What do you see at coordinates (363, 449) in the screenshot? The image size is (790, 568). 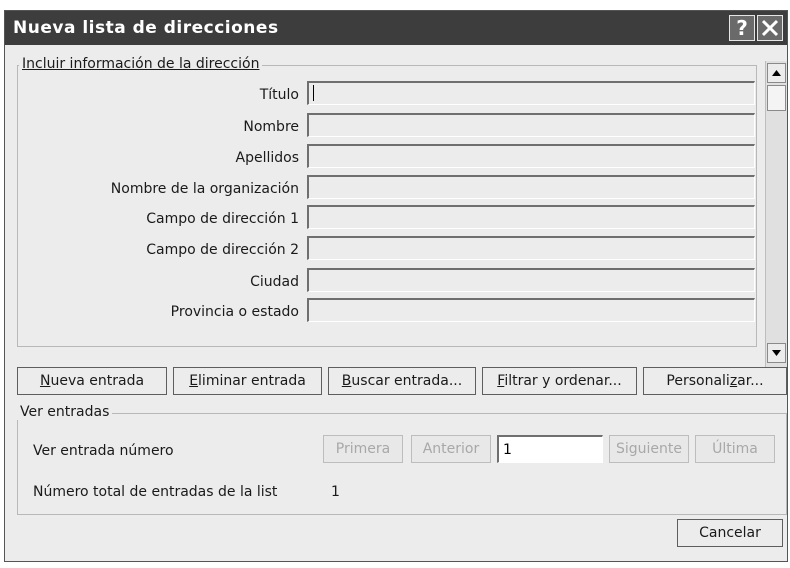 I see `first-entry-button: Primera` at bounding box center [363, 449].